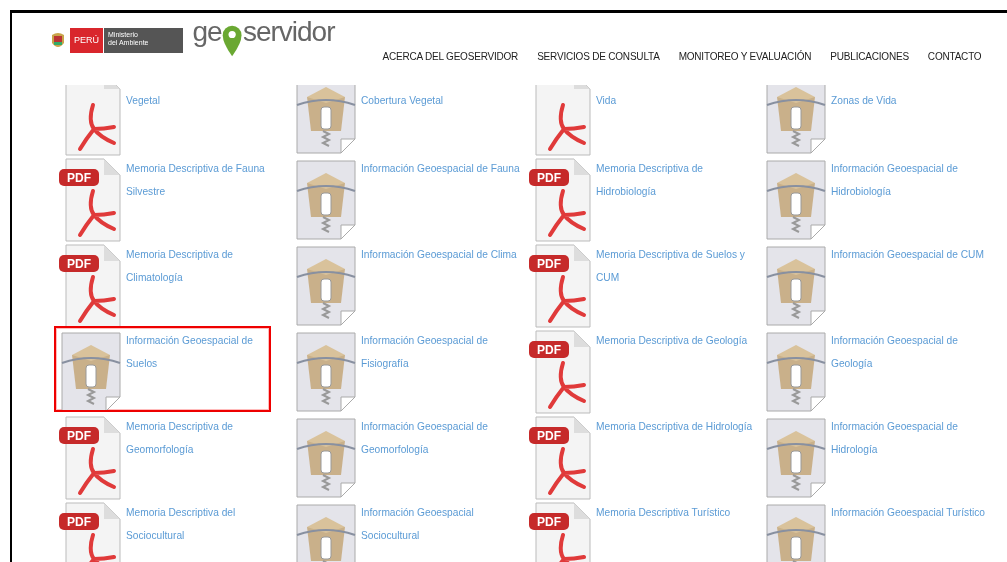 Image resolution: width=1007 pixels, height=562 pixels. What do you see at coordinates (206, 438) in the screenshot?
I see `file-link: Memoria Descriptiva de Geomorfología` at bounding box center [206, 438].